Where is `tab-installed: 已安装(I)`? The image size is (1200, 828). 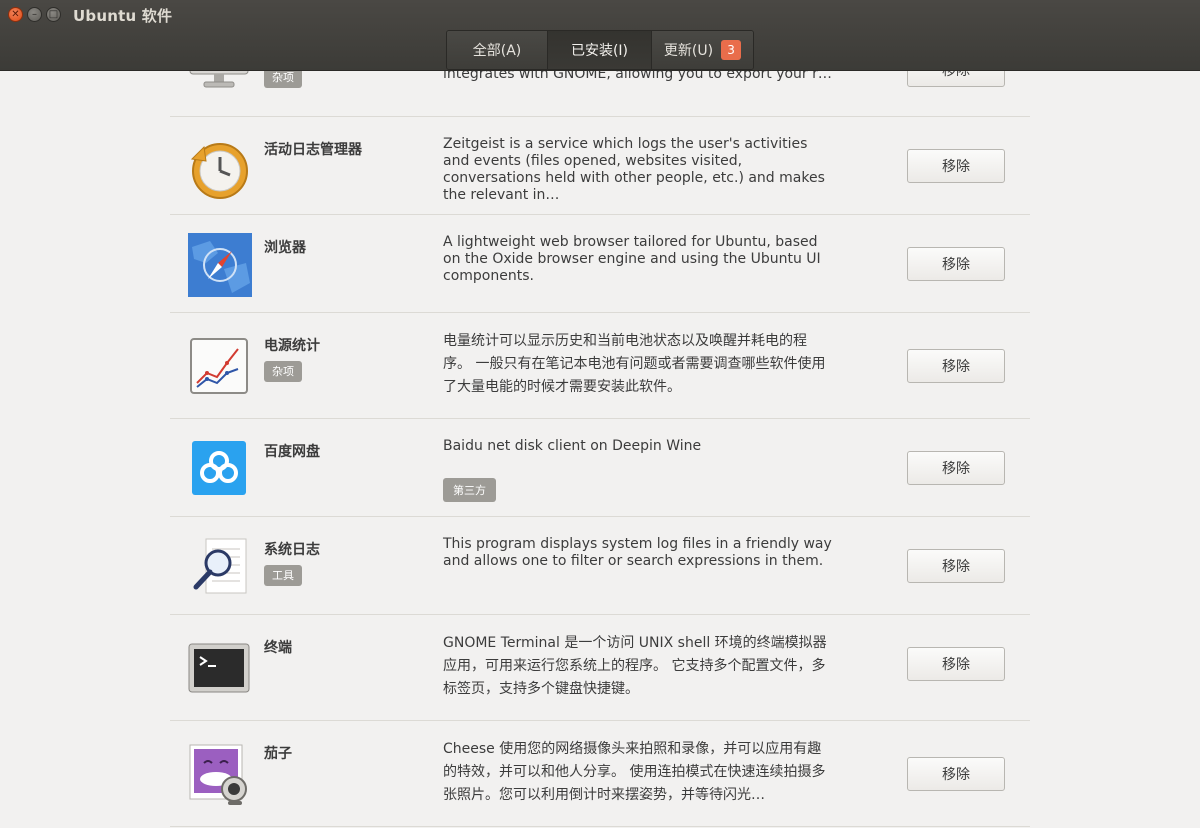 tab-installed: 已安装(I) is located at coordinates (600, 50).